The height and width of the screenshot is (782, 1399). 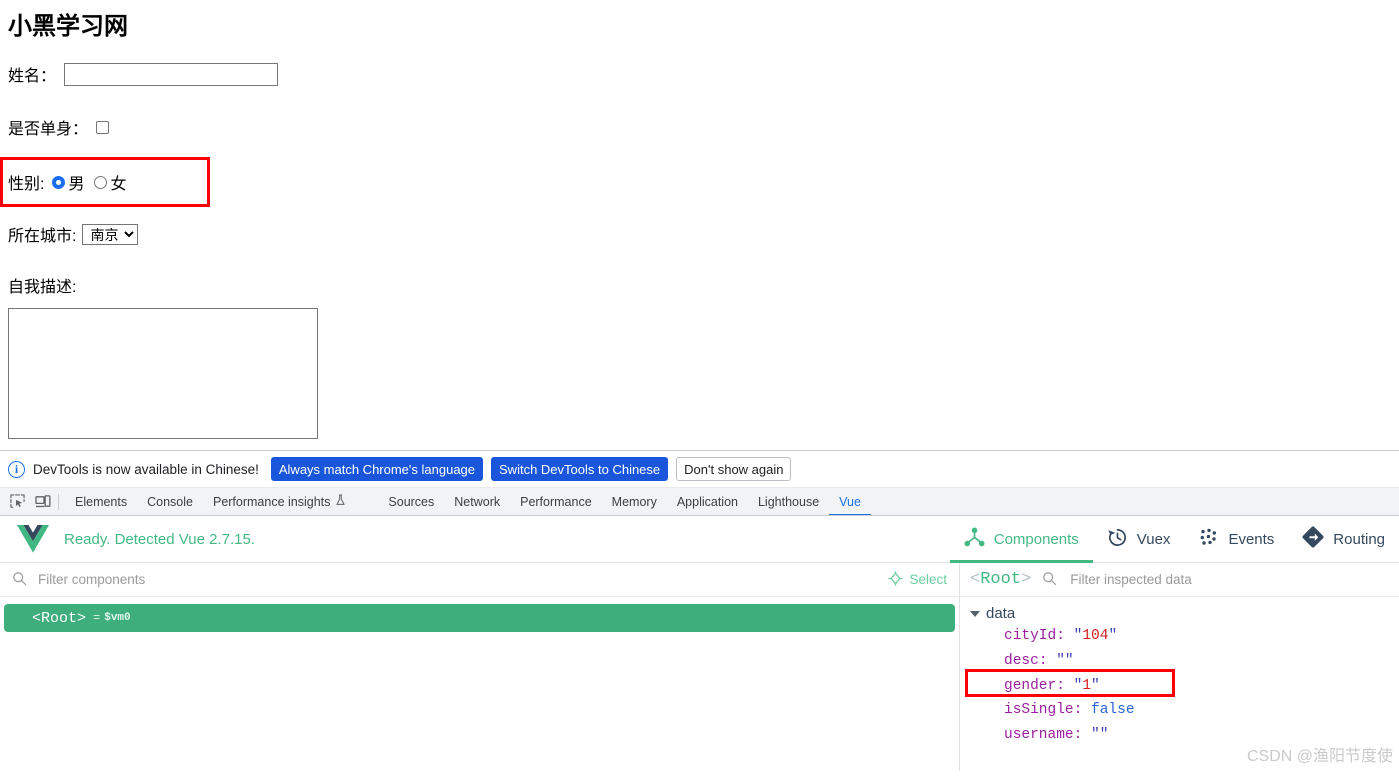 I want to click on history-icon, so click(x=1117, y=539).